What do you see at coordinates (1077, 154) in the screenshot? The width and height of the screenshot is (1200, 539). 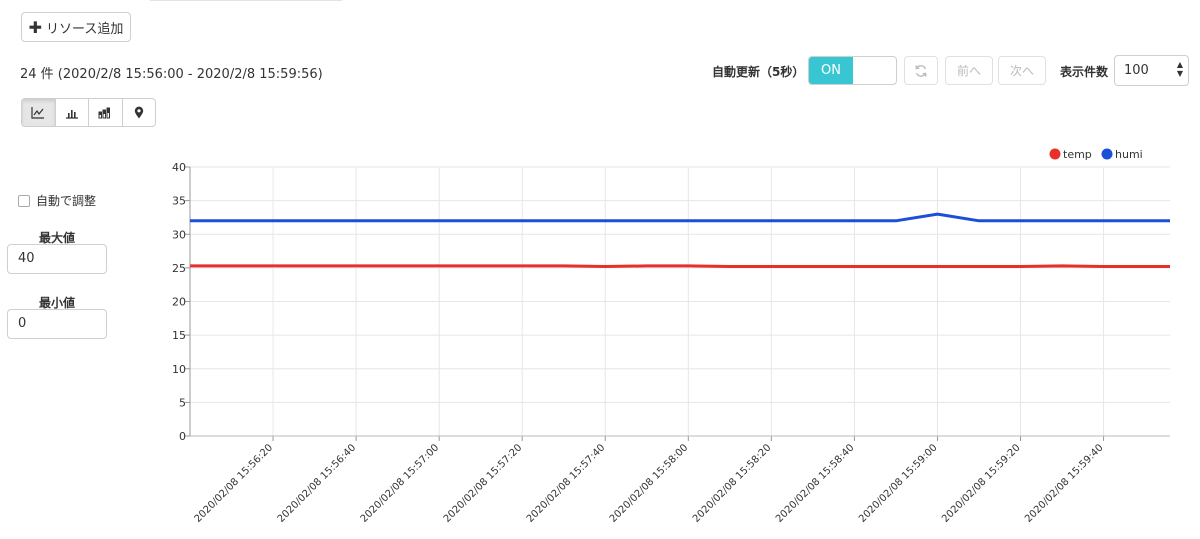 I see `legend-label-temp: temp` at bounding box center [1077, 154].